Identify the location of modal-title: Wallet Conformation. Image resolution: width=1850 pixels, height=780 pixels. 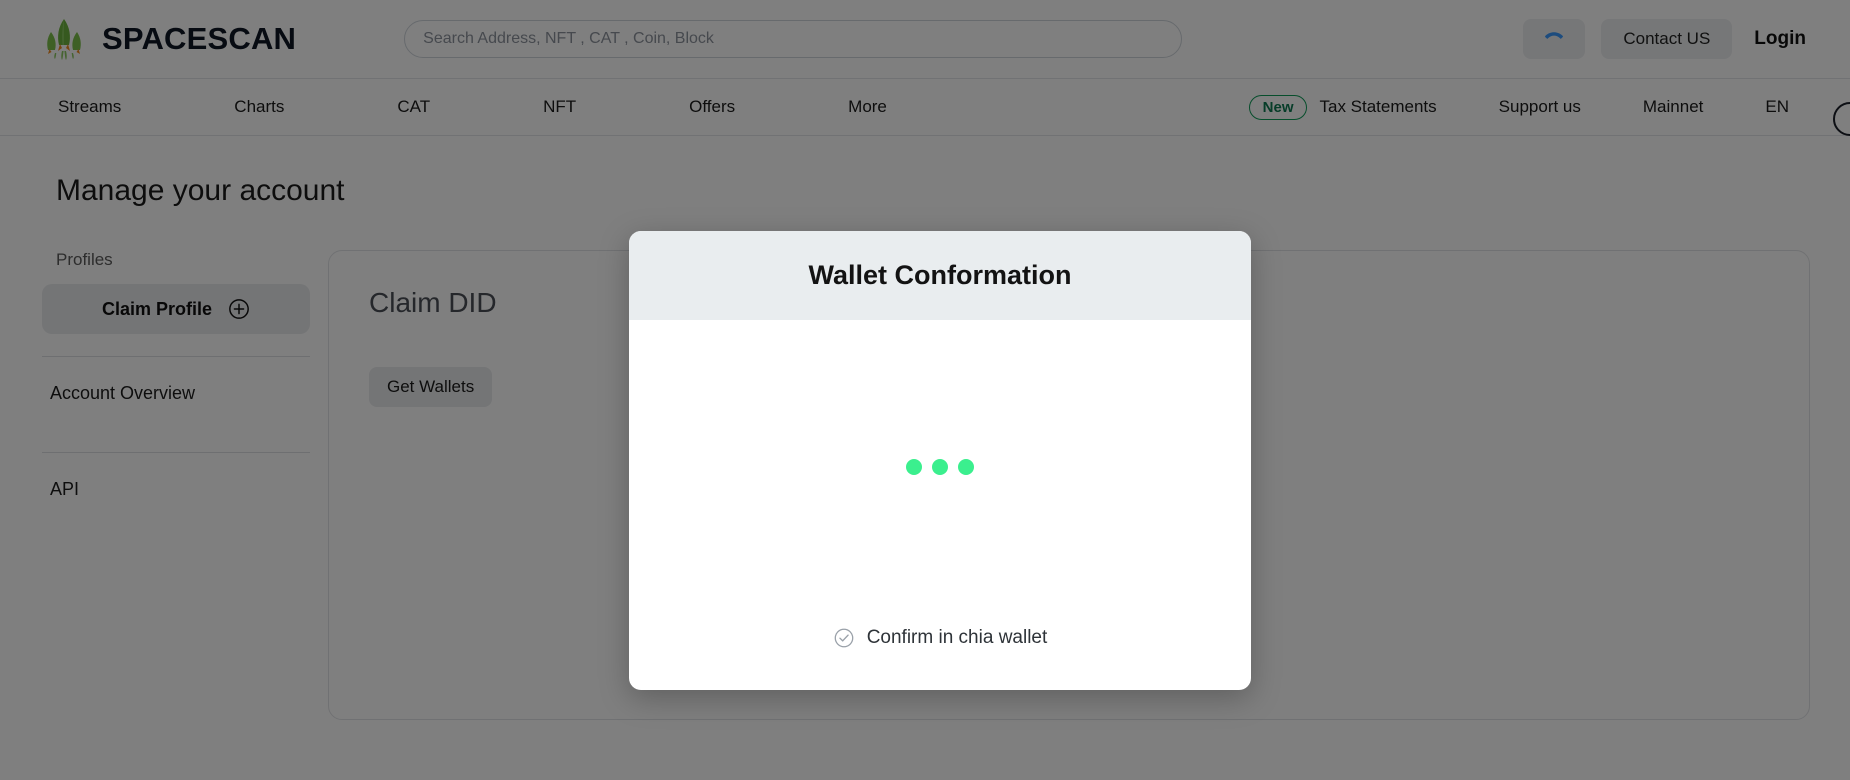
(940, 275).